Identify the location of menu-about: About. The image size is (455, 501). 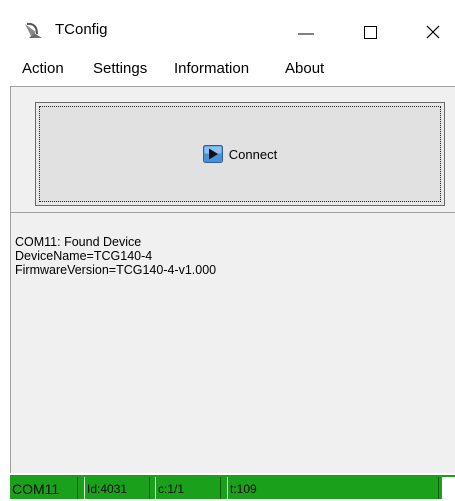
(304, 69).